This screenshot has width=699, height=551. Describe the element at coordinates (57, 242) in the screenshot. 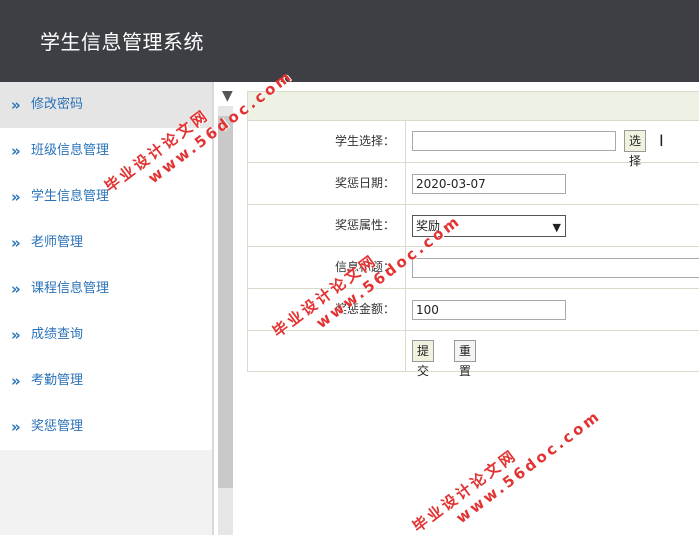

I see `sidebar-item-label: 老师管理` at that location.